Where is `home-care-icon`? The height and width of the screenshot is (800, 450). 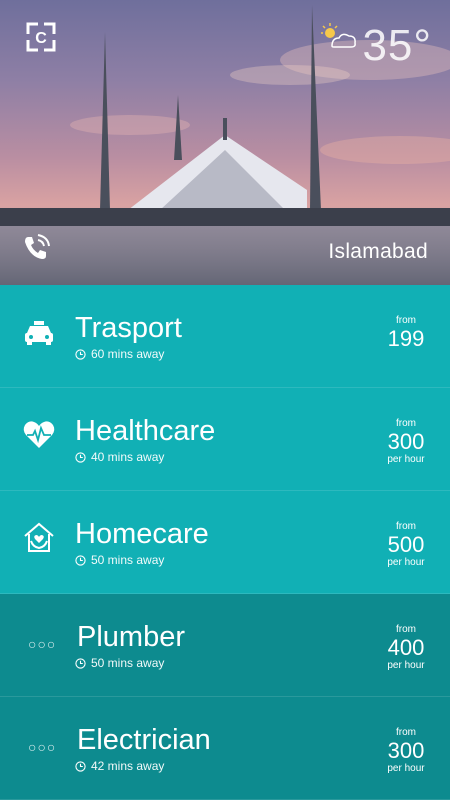
home-care-icon is located at coordinates (39, 537).